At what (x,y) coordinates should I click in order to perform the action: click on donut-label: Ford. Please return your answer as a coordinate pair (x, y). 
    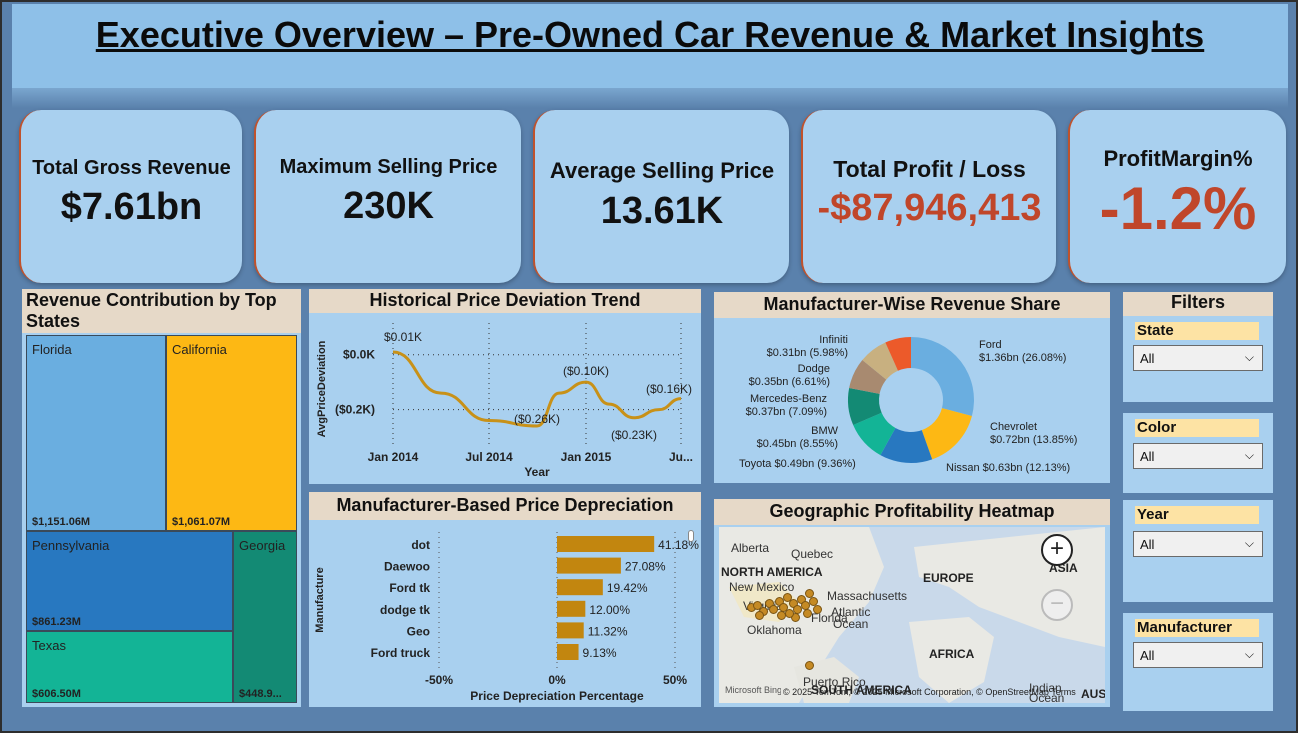
    Looking at the image, I should click on (990, 345).